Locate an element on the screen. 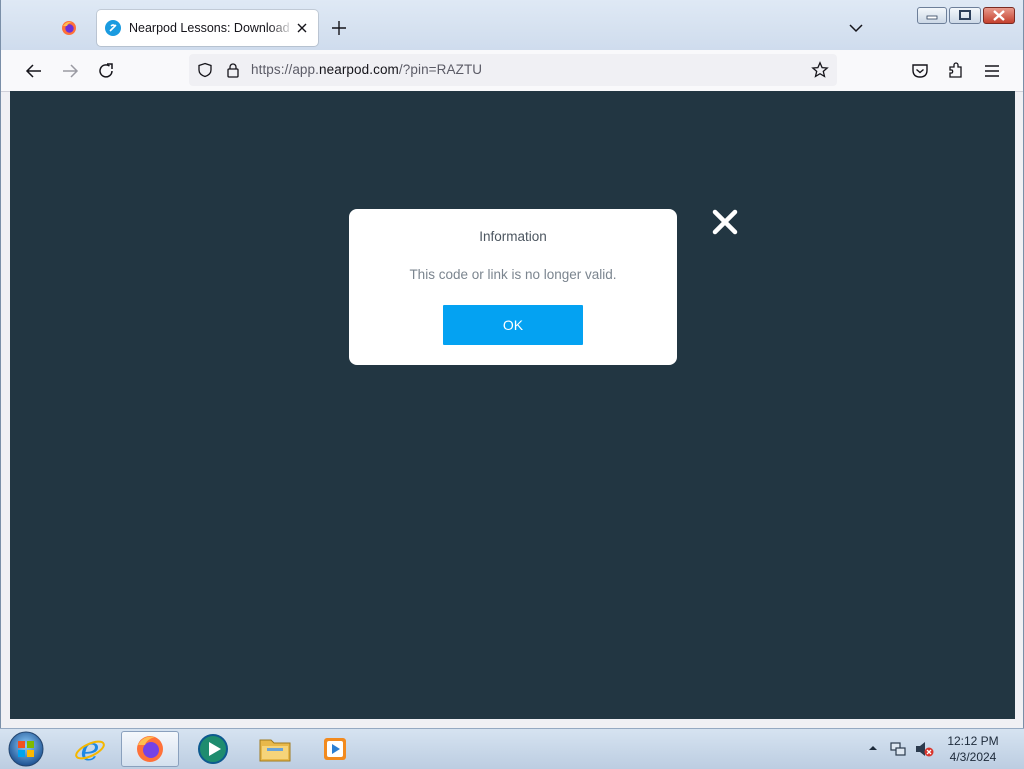  firefox-icon is located at coordinates (150, 749).